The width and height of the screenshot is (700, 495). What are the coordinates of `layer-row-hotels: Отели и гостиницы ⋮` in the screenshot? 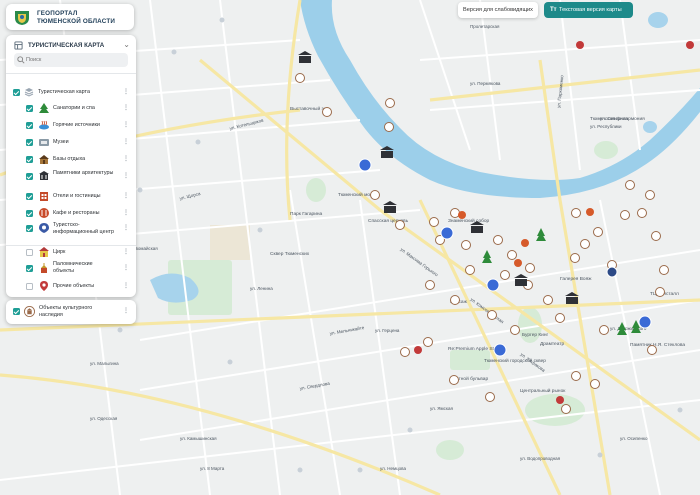 It's located at (71, 196).